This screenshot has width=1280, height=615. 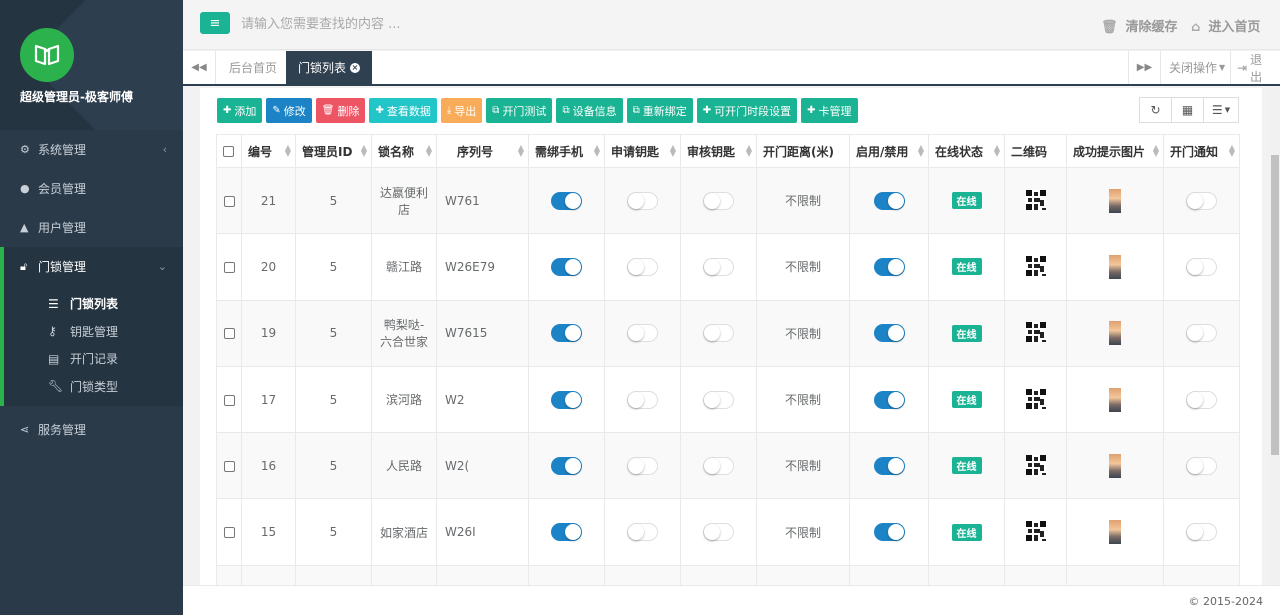 What do you see at coordinates (461, 110) in the screenshot?
I see `export-button: ⤓ 导出` at bounding box center [461, 110].